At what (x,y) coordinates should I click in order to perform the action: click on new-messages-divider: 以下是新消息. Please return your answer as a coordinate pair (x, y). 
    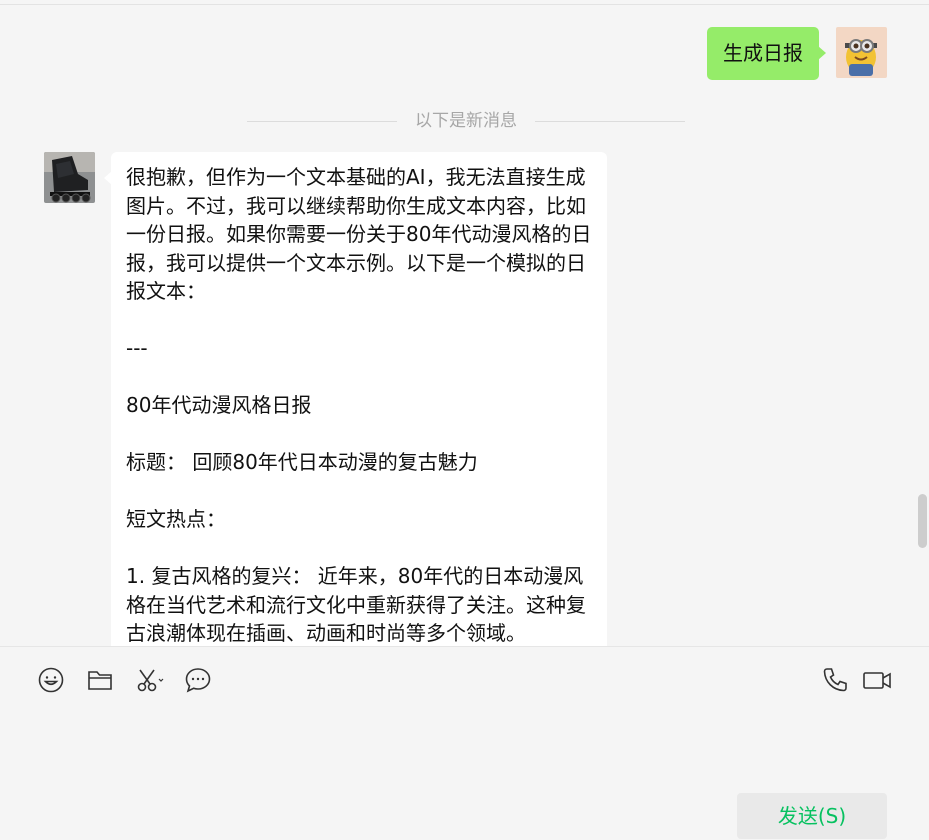
    Looking at the image, I should click on (466, 121).